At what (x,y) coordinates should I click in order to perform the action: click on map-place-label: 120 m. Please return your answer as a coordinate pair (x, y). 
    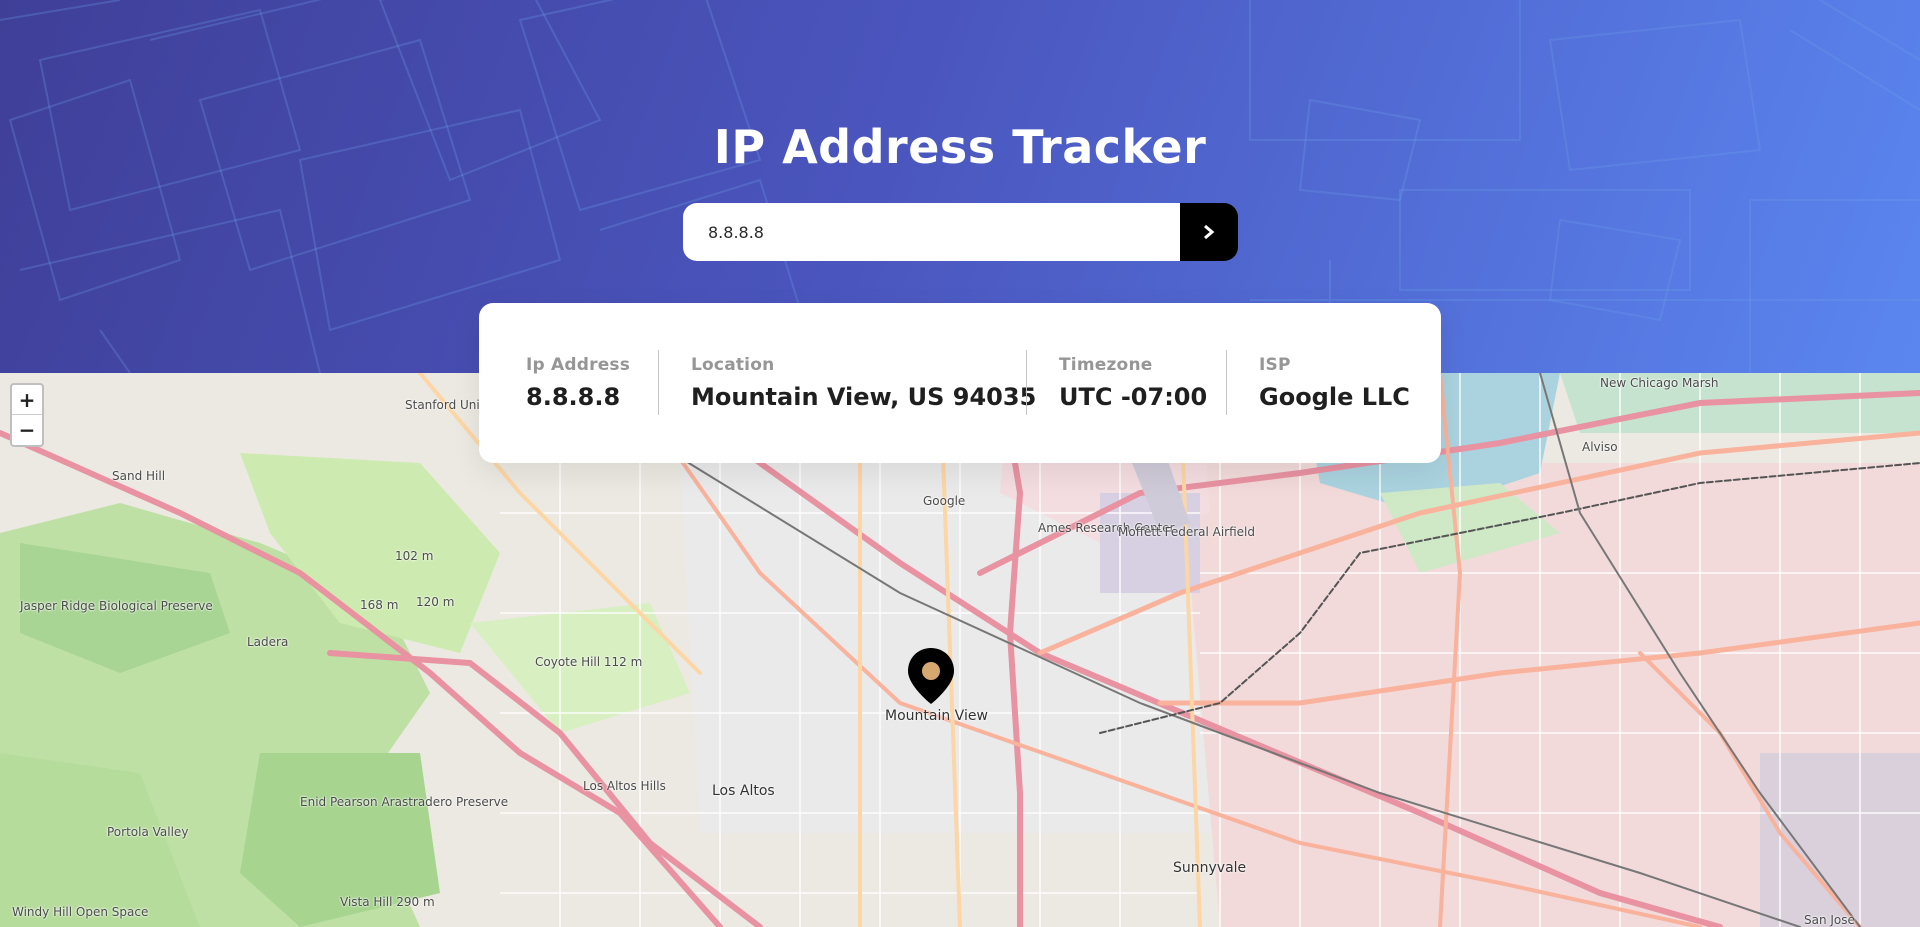
    Looking at the image, I should click on (435, 602).